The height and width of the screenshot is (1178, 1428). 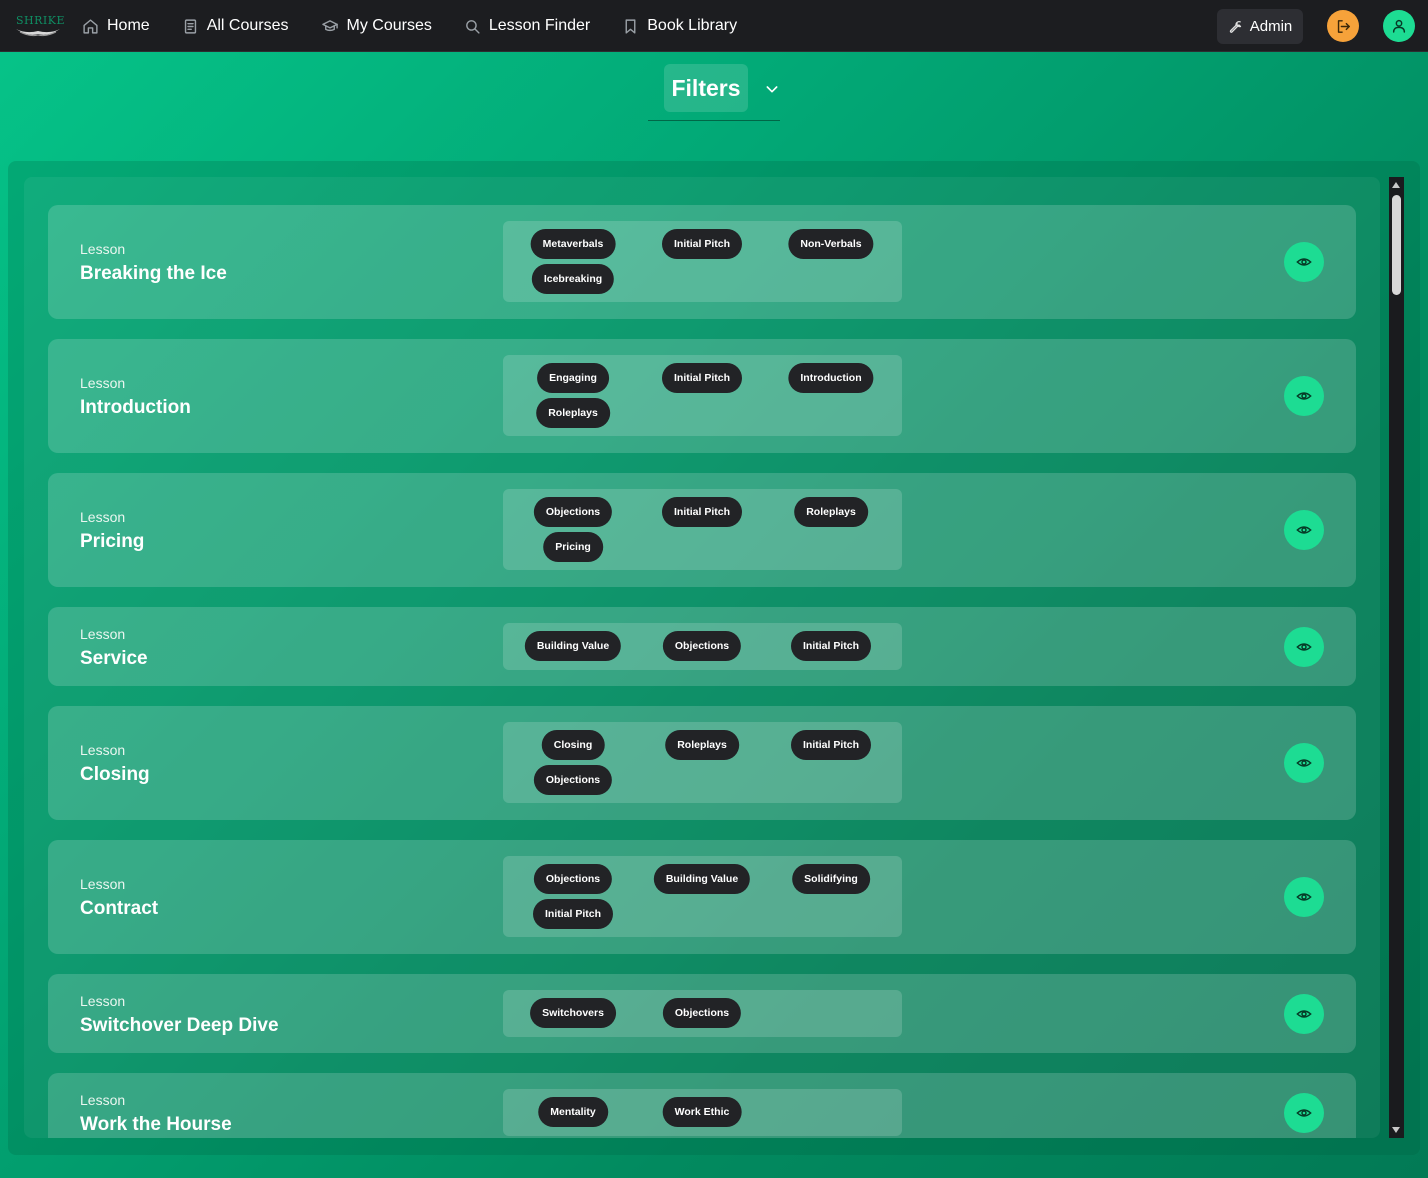 What do you see at coordinates (630, 26) in the screenshot?
I see `bookmark-icon` at bounding box center [630, 26].